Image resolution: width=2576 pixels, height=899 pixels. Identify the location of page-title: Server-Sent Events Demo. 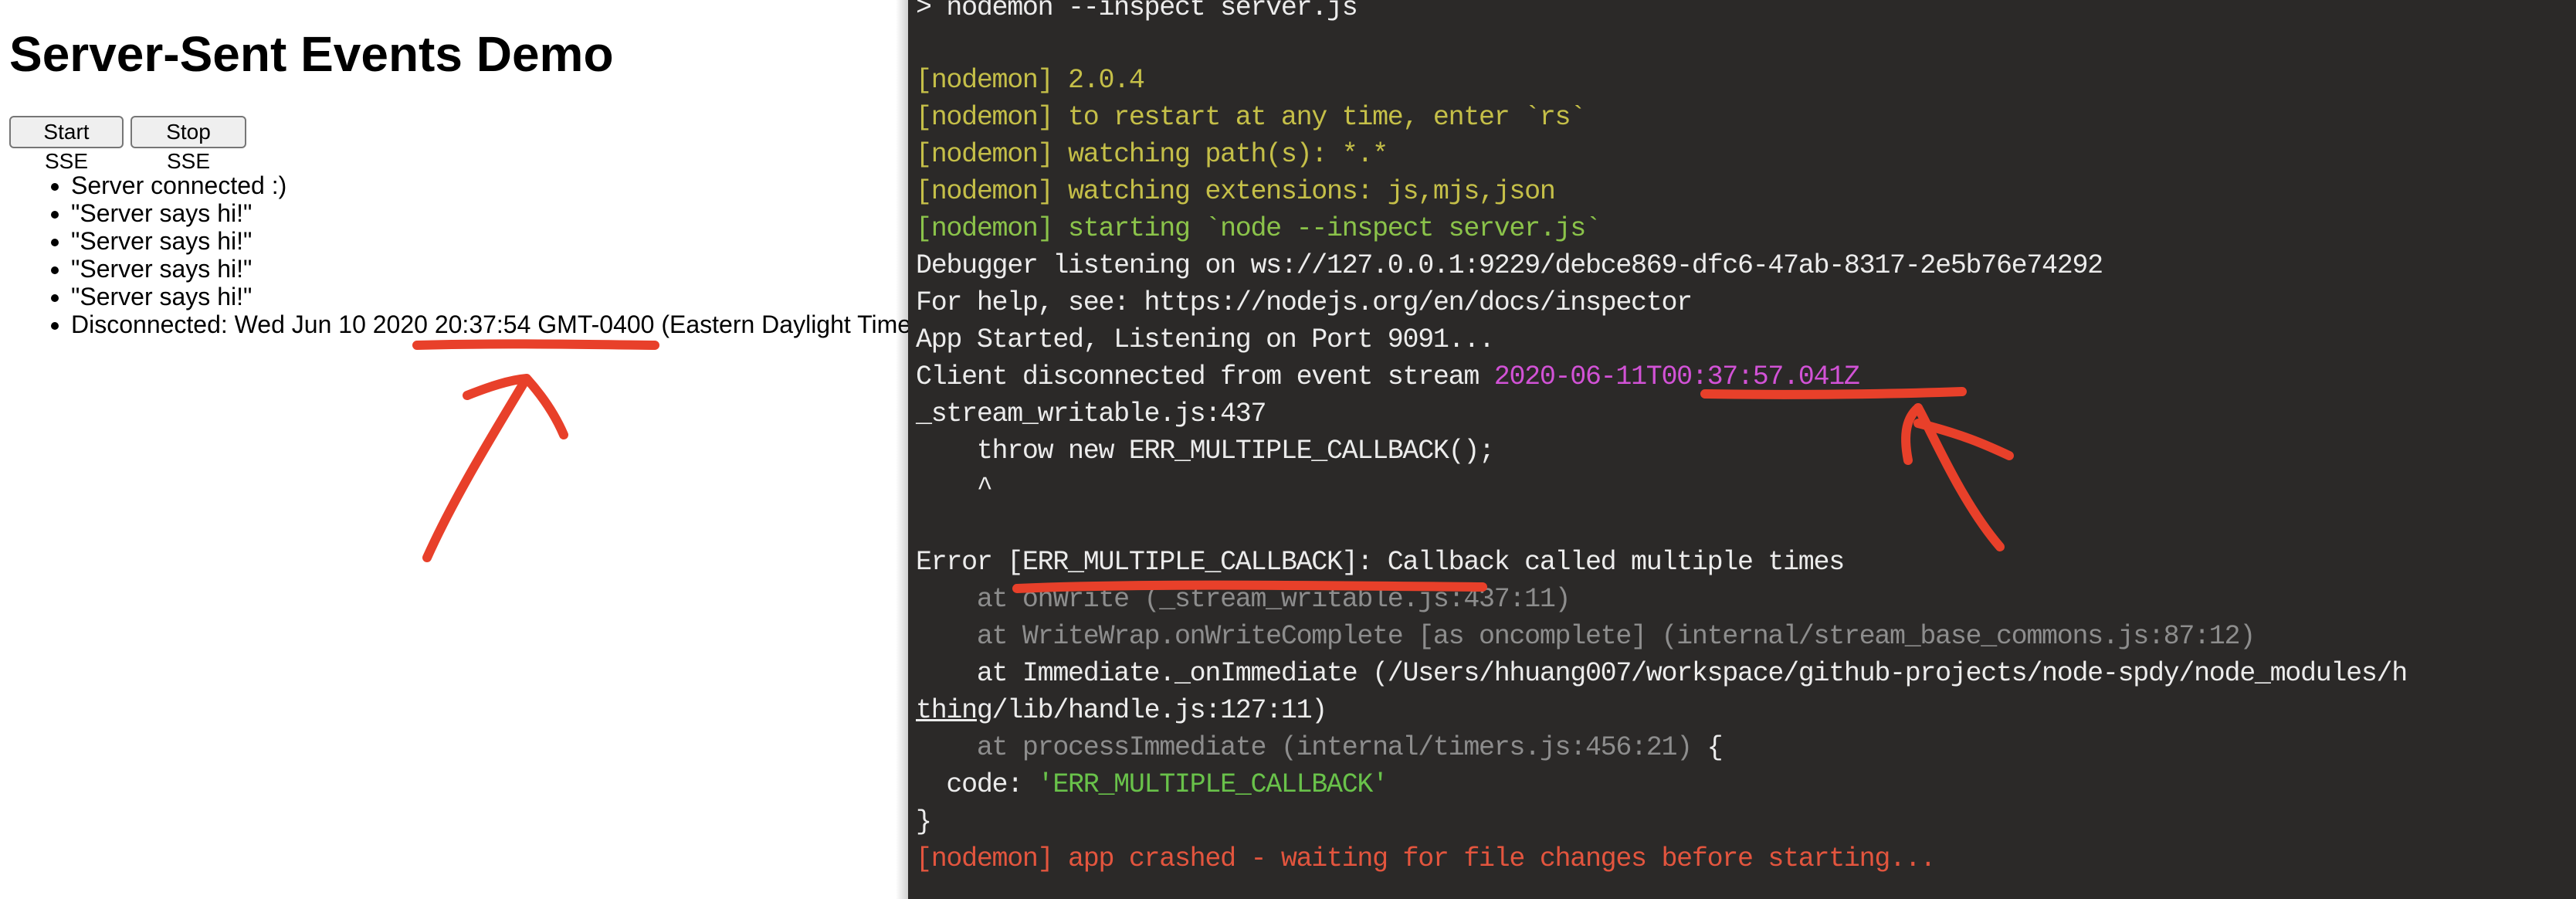
(311, 54).